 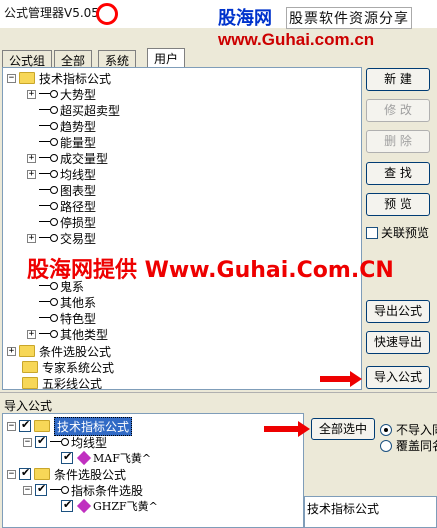 What do you see at coordinates (78, 142) in the screenshot?
I see `tree-node-label: 能量型` at bounding box center [78, 142].